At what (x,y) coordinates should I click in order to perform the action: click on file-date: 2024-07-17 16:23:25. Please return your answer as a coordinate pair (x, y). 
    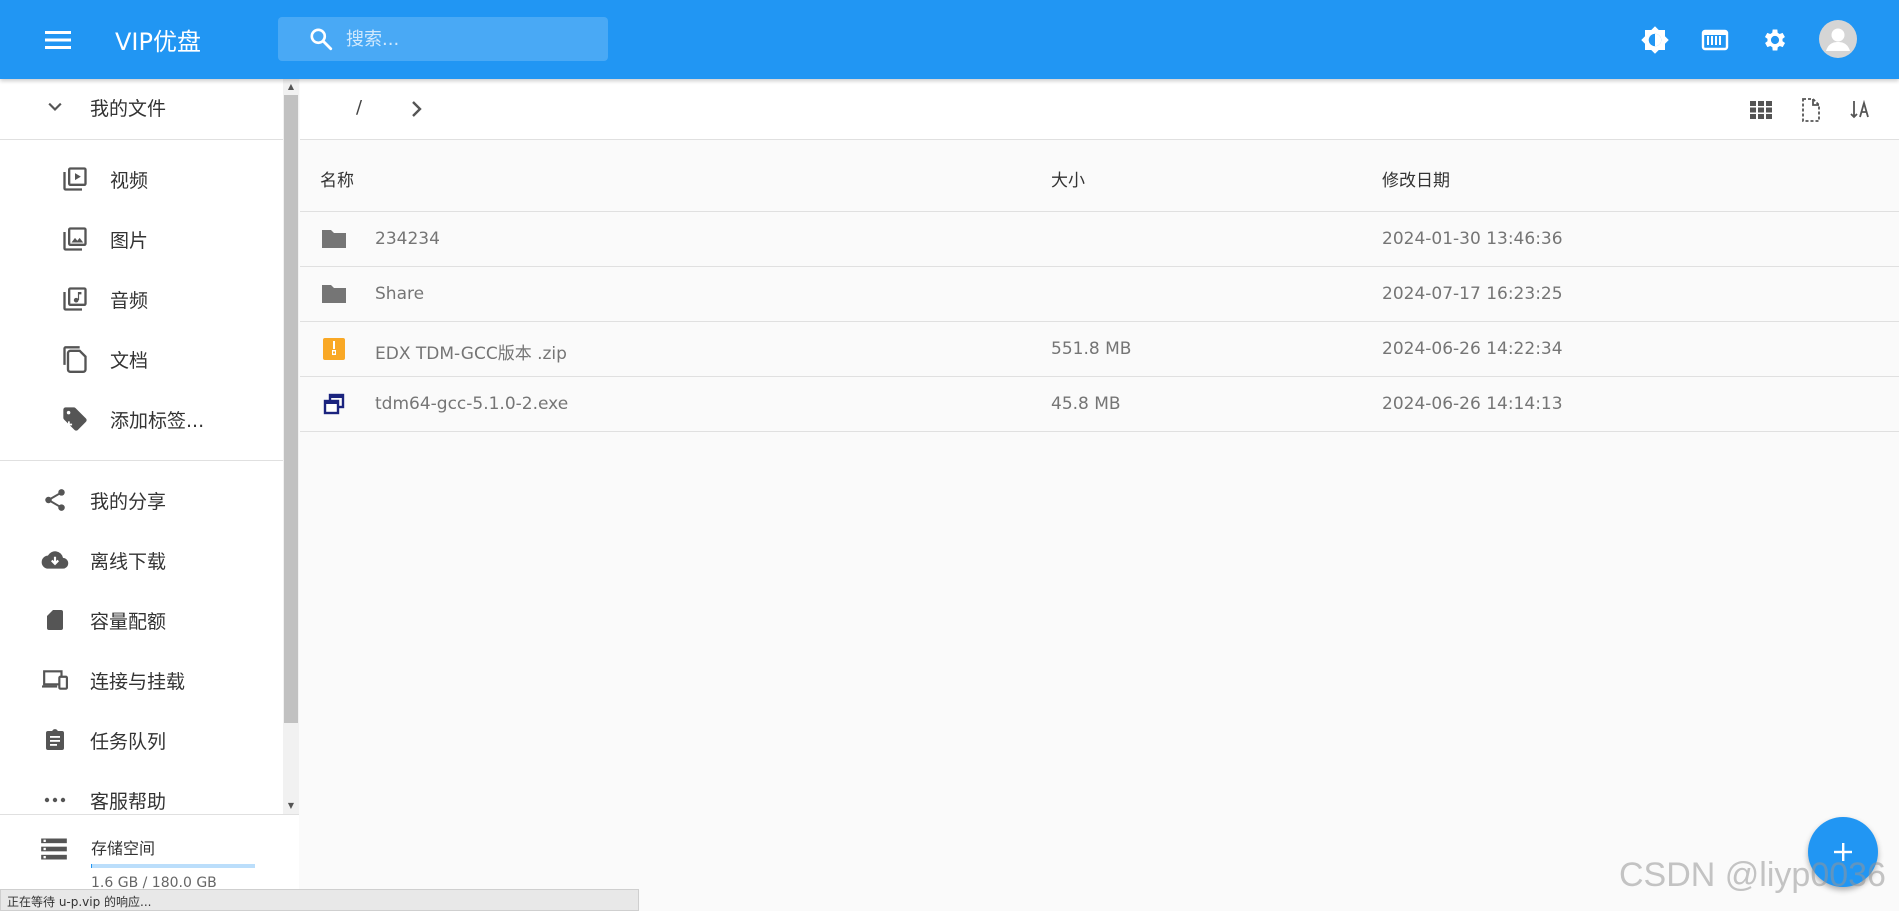
    Looking at the image, I should click on (1472, 294).